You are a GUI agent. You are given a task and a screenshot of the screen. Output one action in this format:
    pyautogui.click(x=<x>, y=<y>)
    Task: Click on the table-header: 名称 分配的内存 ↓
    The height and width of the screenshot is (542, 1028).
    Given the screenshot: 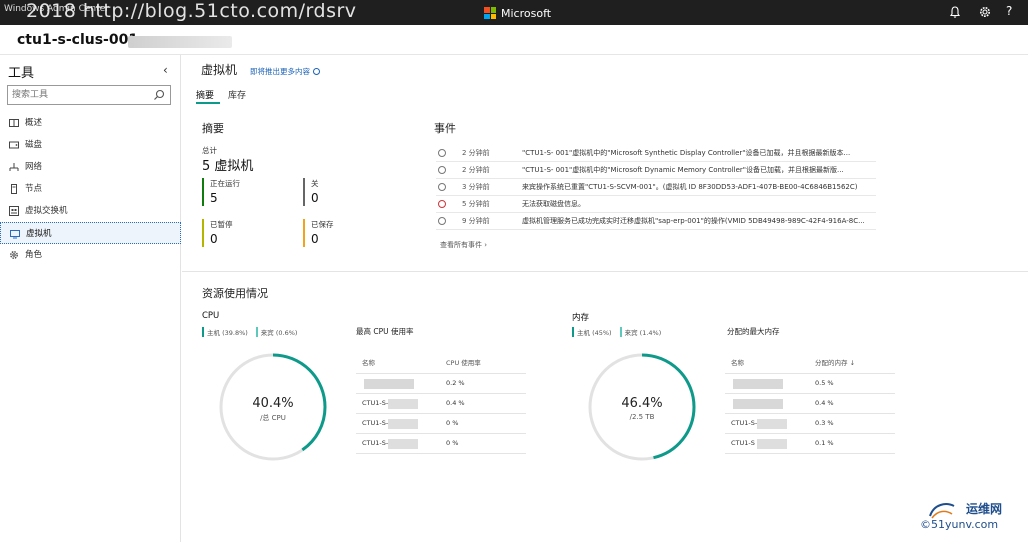 What is the action you would take?
    pyautogui.click(x=810, y=364)
    